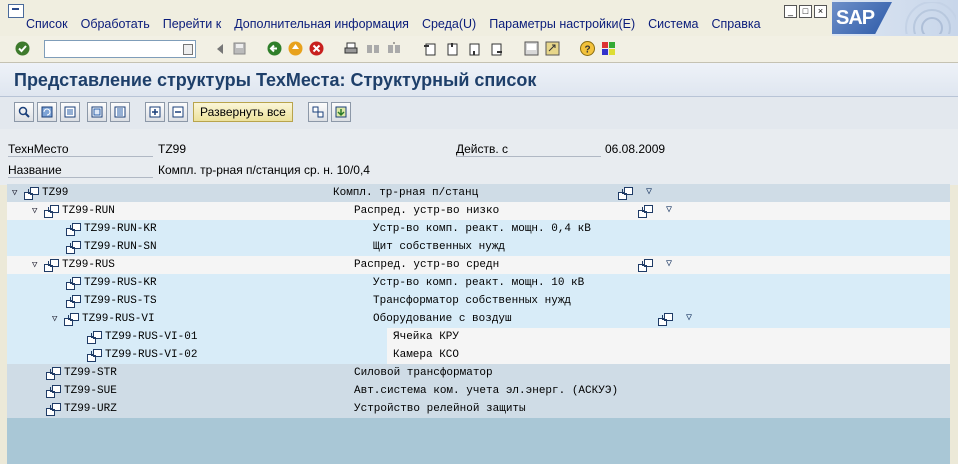 Image resolution: width=958 pixels, height=464 pixels. Describe the element at coordinates (178, 112) in the screenshot. I see `collapse-icon` at that location.